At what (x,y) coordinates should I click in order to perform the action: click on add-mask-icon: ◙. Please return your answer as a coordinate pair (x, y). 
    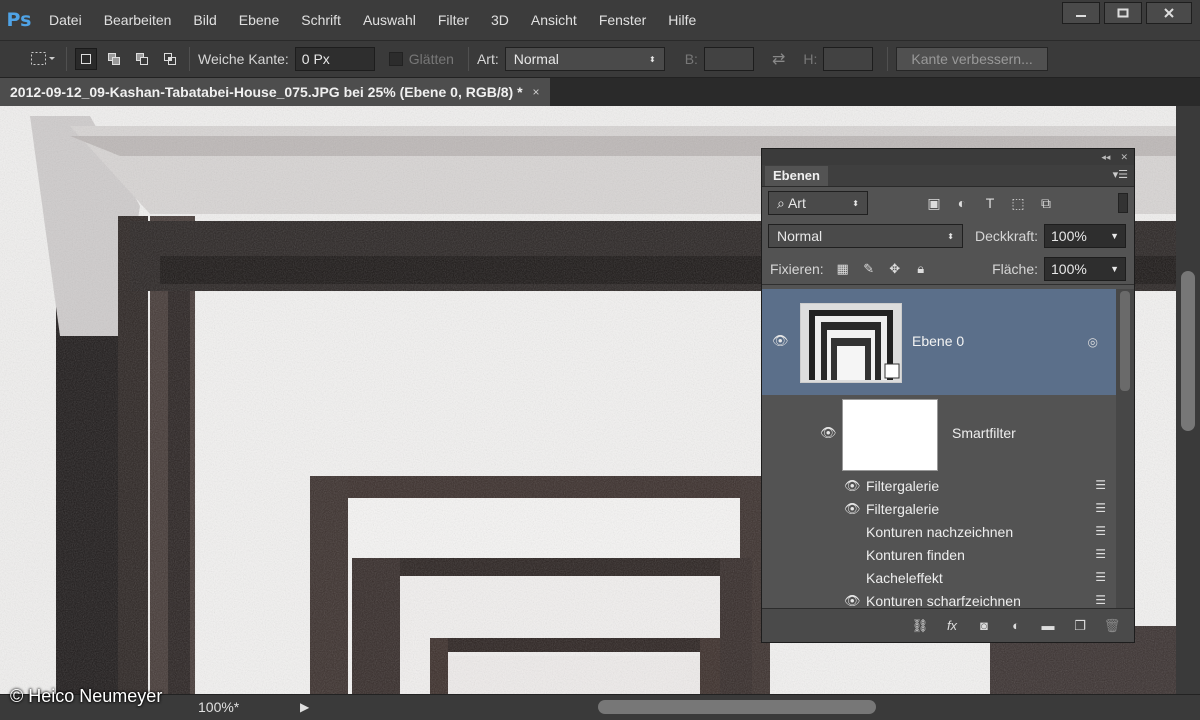
    Looking at the image, I should click on (984, 625).